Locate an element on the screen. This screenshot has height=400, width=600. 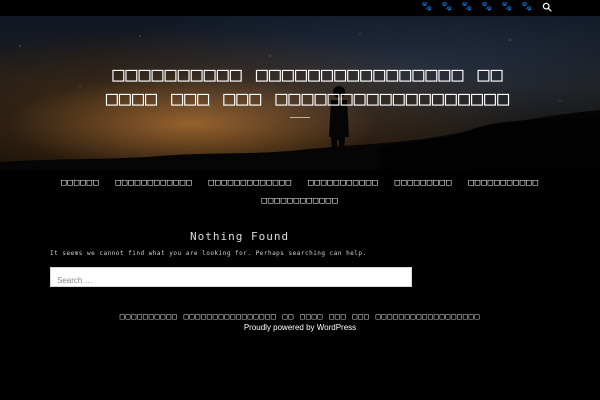
nav-item-4: □□□□□□□□□□□ is located at coordinates (343, 183).